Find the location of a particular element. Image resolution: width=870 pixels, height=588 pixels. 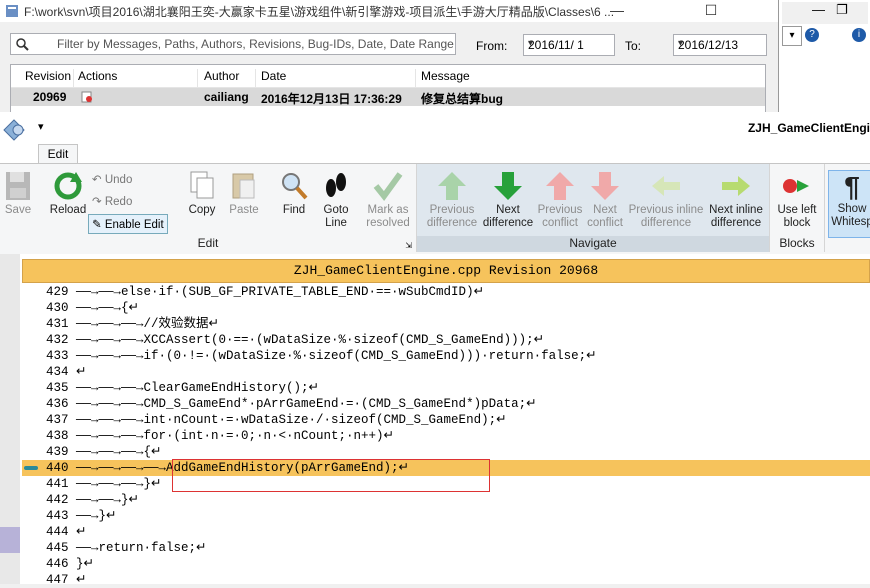

next-inline-difference-button: Next inline difference is located at coordinates (736, 200).